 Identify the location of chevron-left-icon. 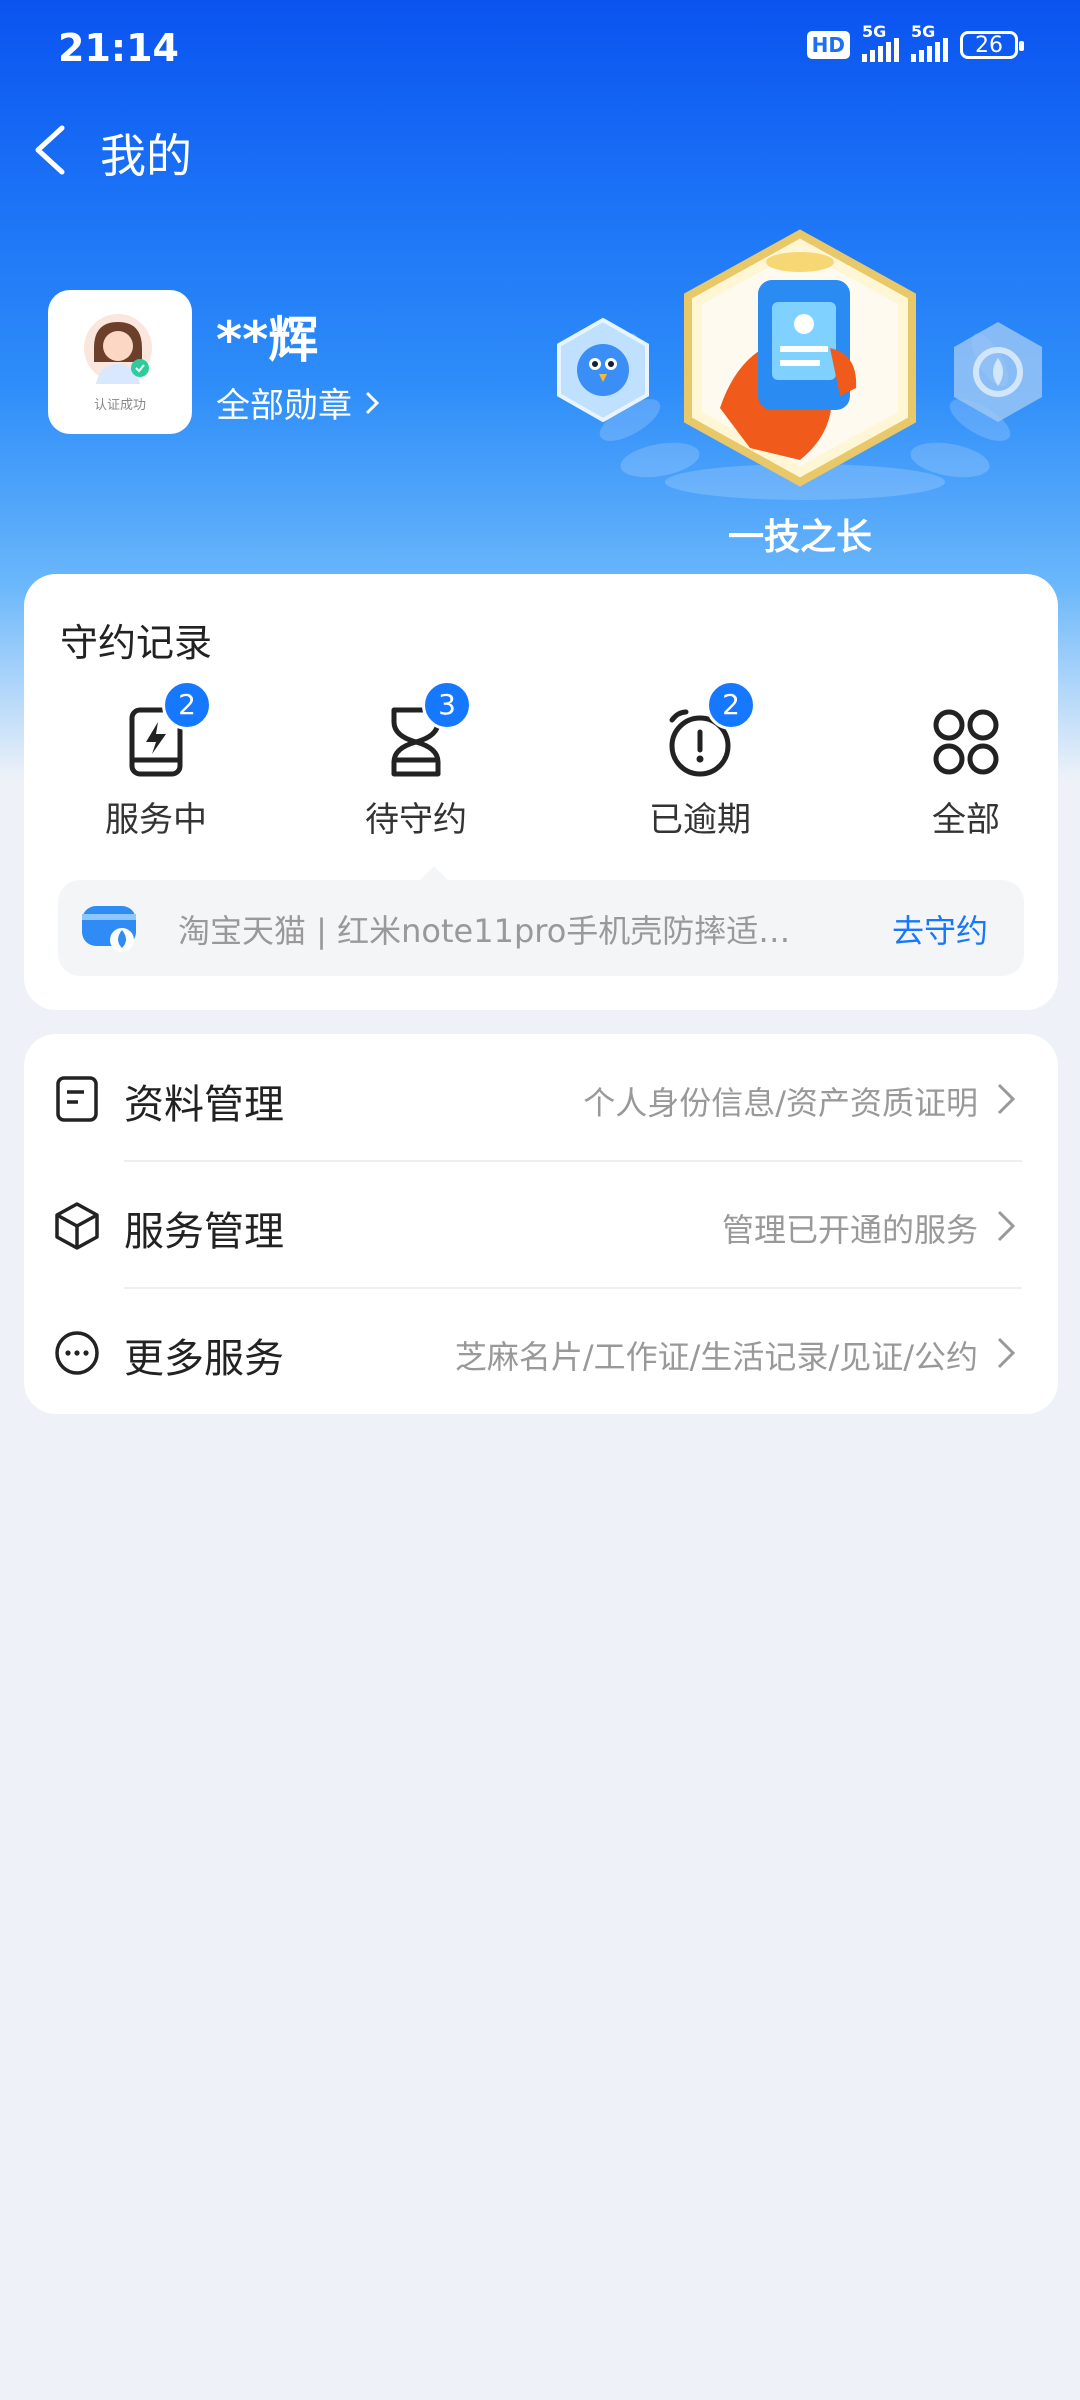
(50, 150).